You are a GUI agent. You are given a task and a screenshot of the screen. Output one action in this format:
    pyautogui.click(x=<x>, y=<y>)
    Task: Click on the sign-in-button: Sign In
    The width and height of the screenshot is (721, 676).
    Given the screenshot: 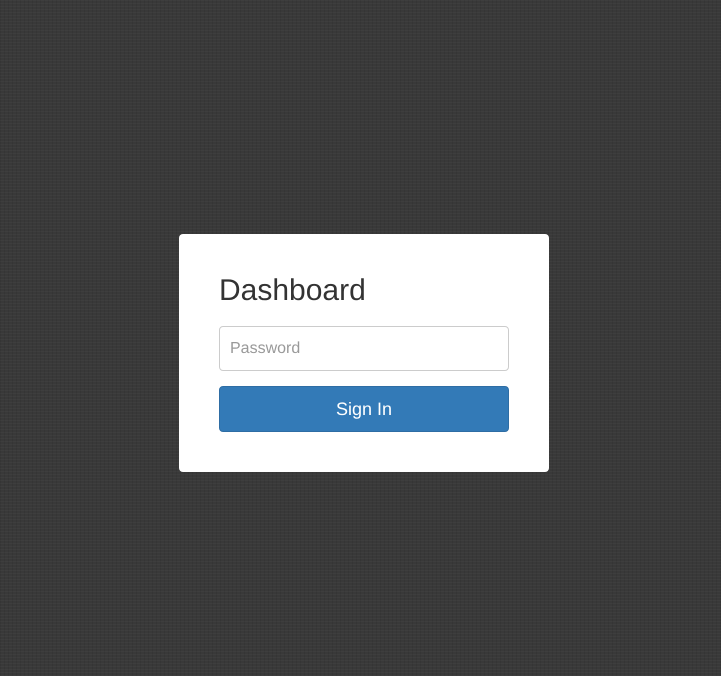 What is the action you would take?
    pyautogui.click(x=364, y=409)
    